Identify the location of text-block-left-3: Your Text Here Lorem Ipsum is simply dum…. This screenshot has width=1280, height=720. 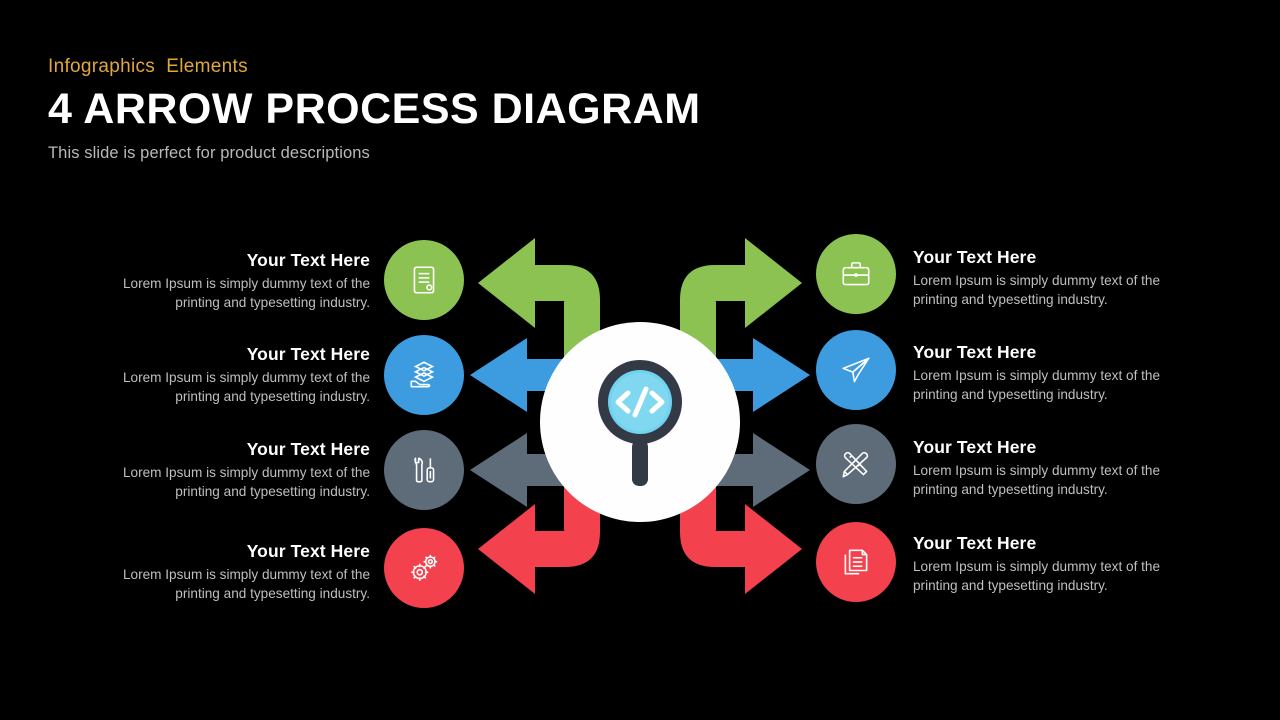
(245, 470).